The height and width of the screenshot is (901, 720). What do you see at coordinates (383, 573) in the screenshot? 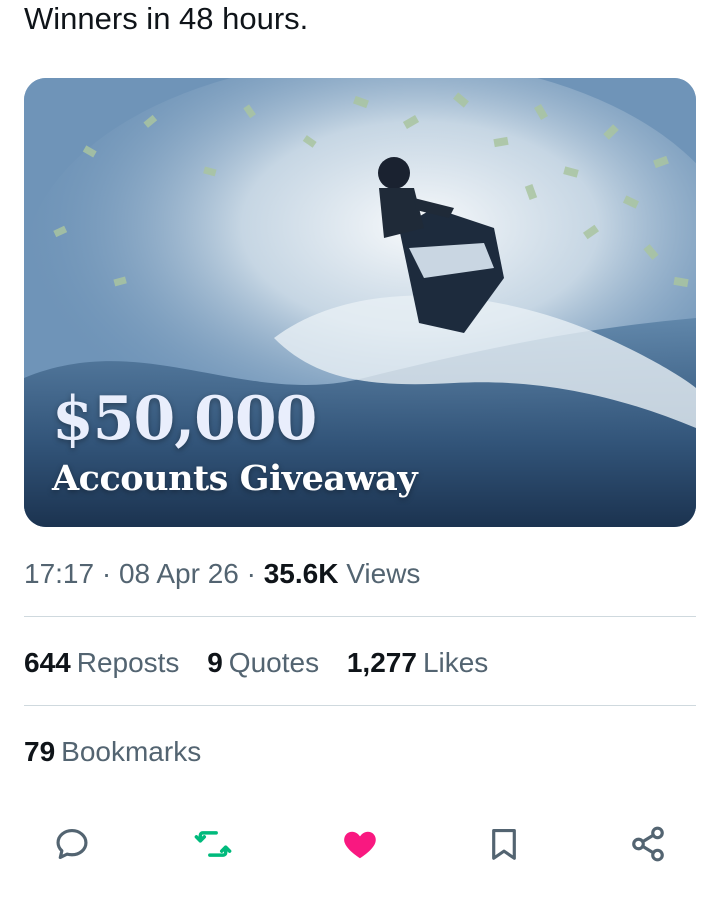
I see `views-label: Views` at bounding box center [383, 573].